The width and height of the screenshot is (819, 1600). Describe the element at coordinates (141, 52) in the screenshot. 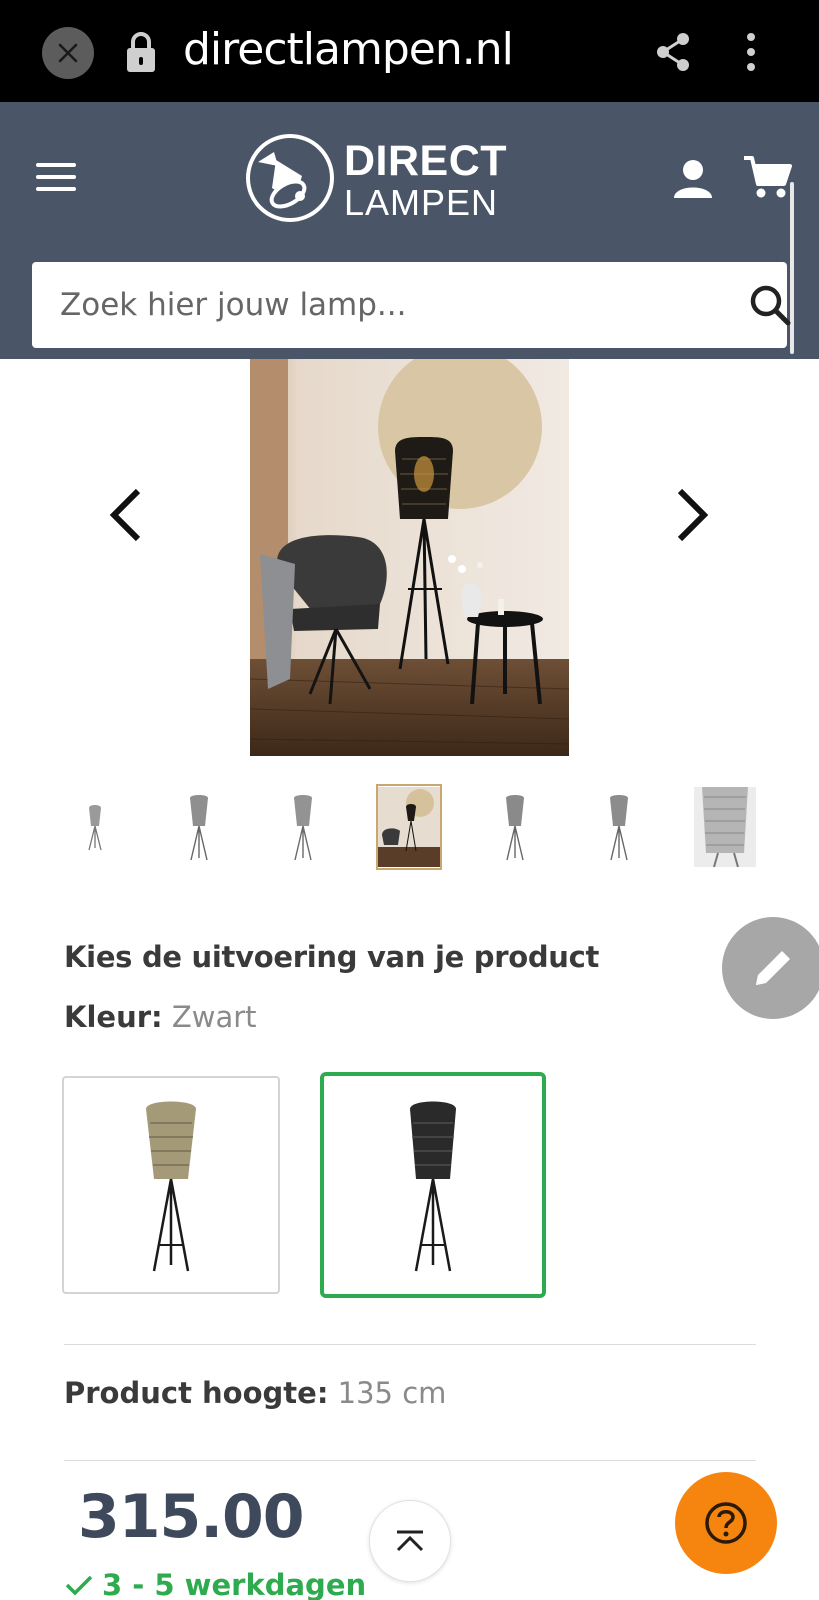

I see `lock-icon` at that location.